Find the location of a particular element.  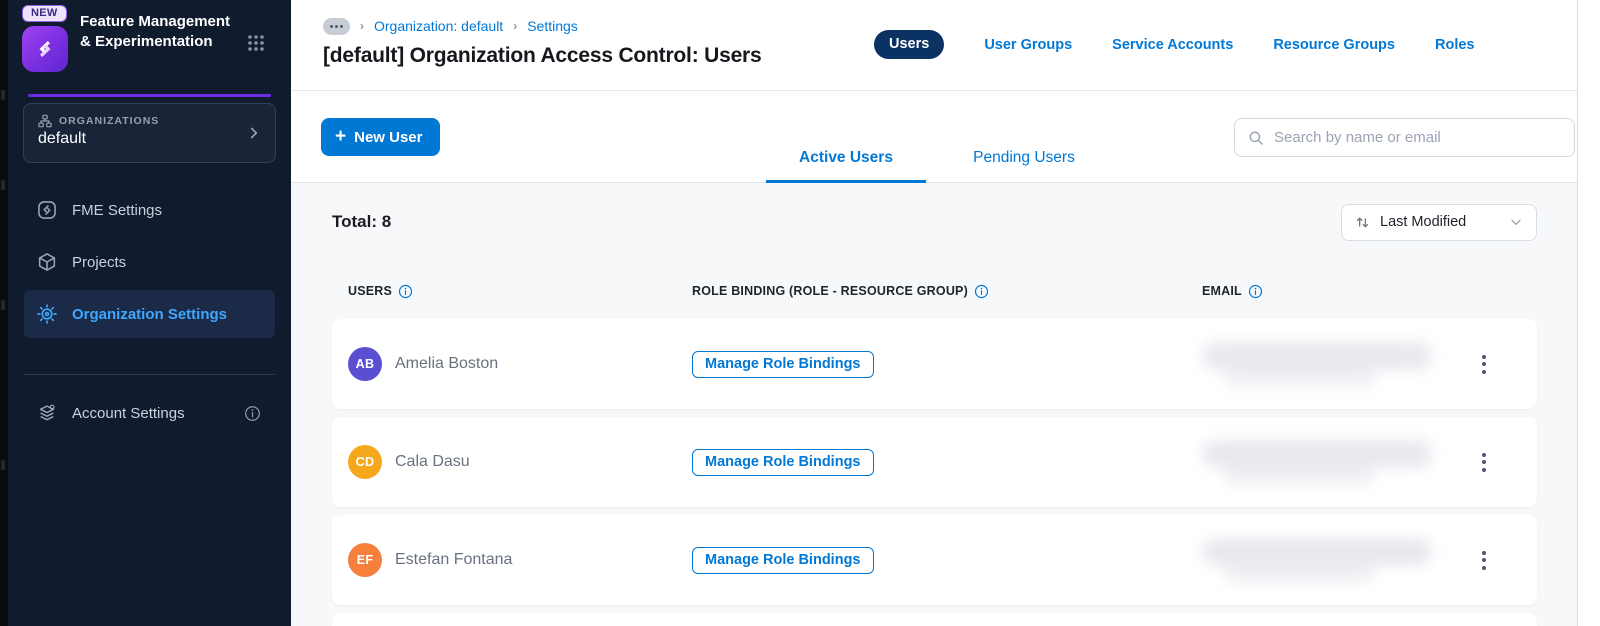

column-header-role-binding: ROLE BINDING (ROLE - RESOURCE GROUP) is located at coordinates (947, 291).